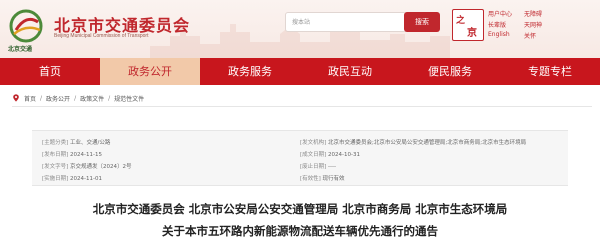 The image size is (600, 252). Describe the element at coordinates (58, 98) in the screenshot. I see `crumb-gov-affairs: 政务公开` at that location.